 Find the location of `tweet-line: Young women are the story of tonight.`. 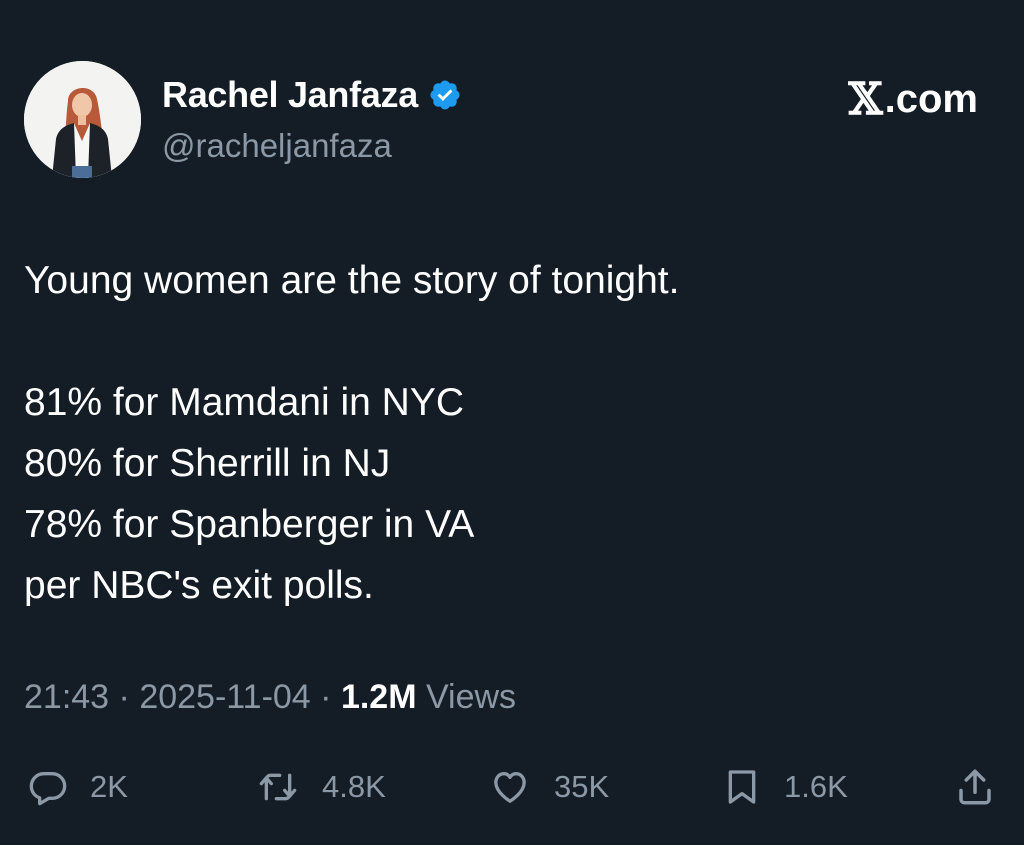

tweet-line: Young women are the story of tonight. is located at coordinates (352, 280).